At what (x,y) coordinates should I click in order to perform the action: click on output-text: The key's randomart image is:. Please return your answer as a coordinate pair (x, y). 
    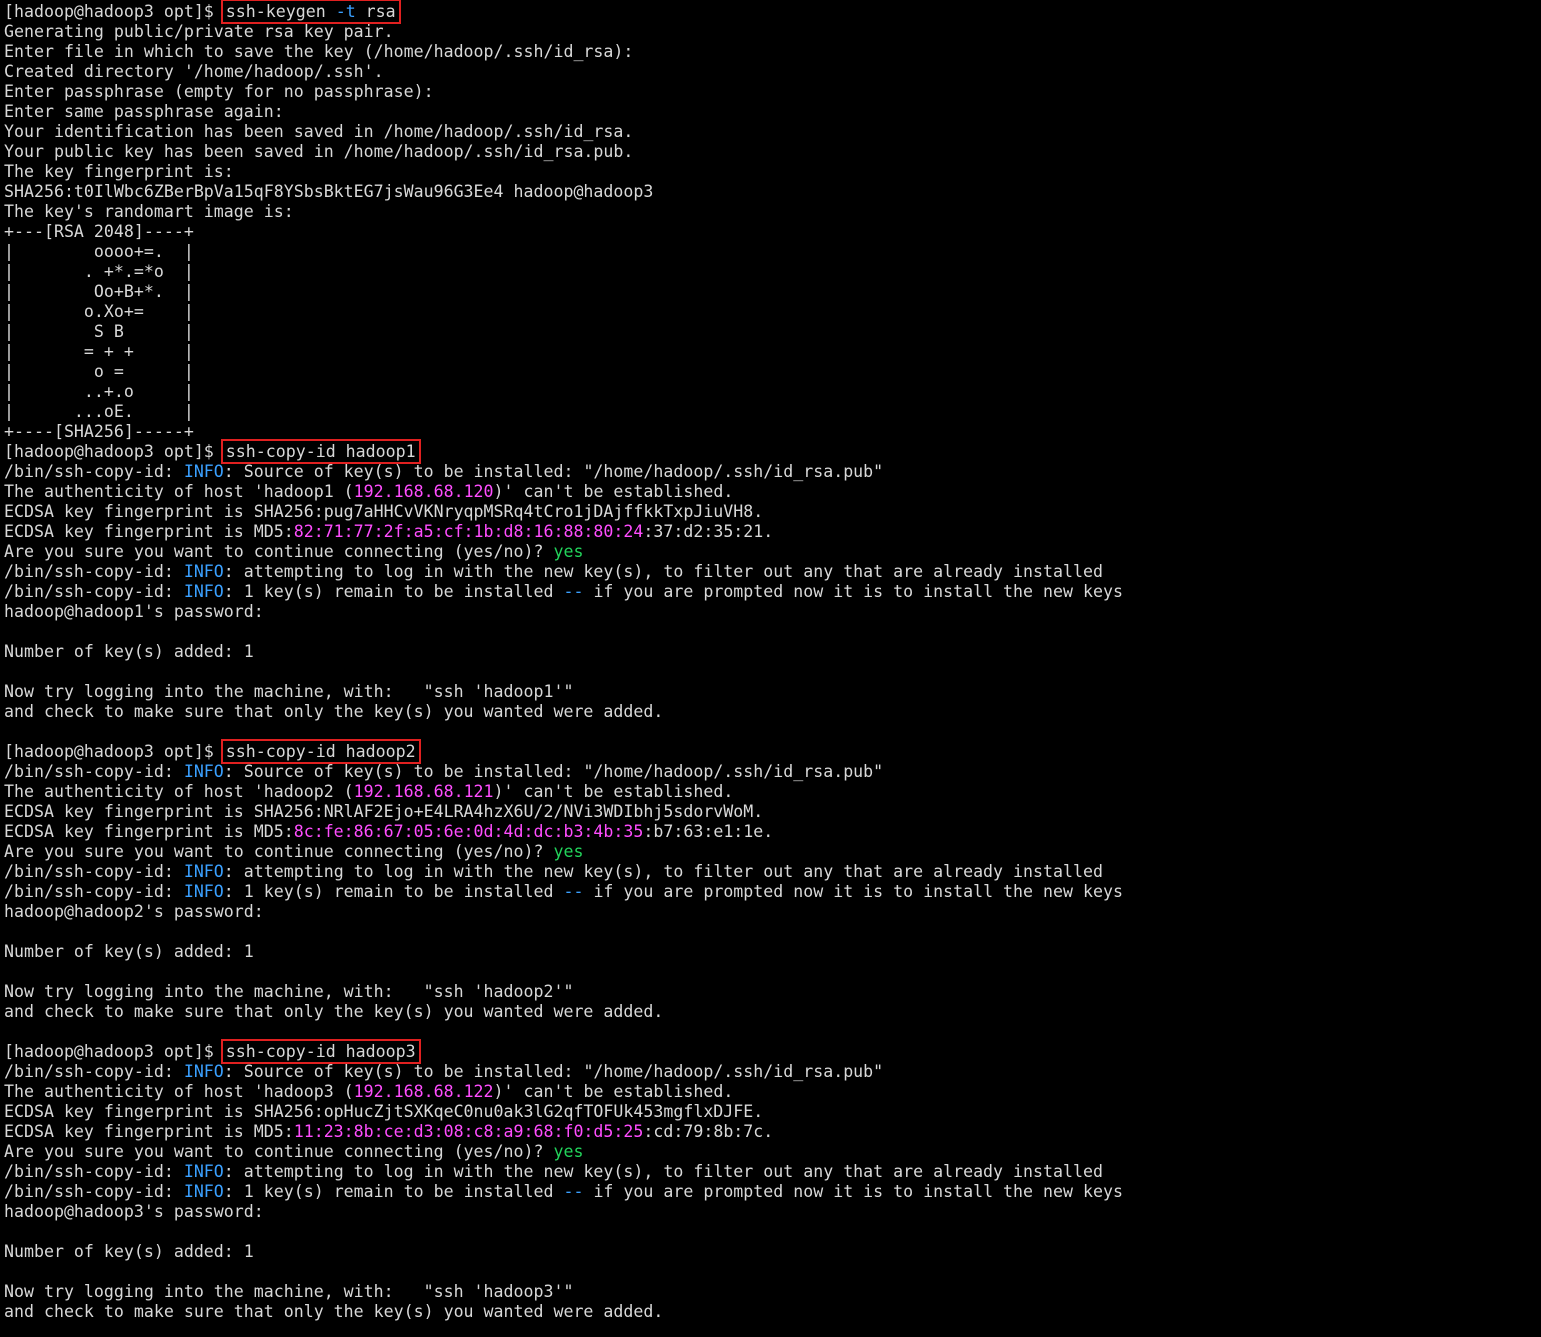
    Looking at the image, I should click on (149, 211).